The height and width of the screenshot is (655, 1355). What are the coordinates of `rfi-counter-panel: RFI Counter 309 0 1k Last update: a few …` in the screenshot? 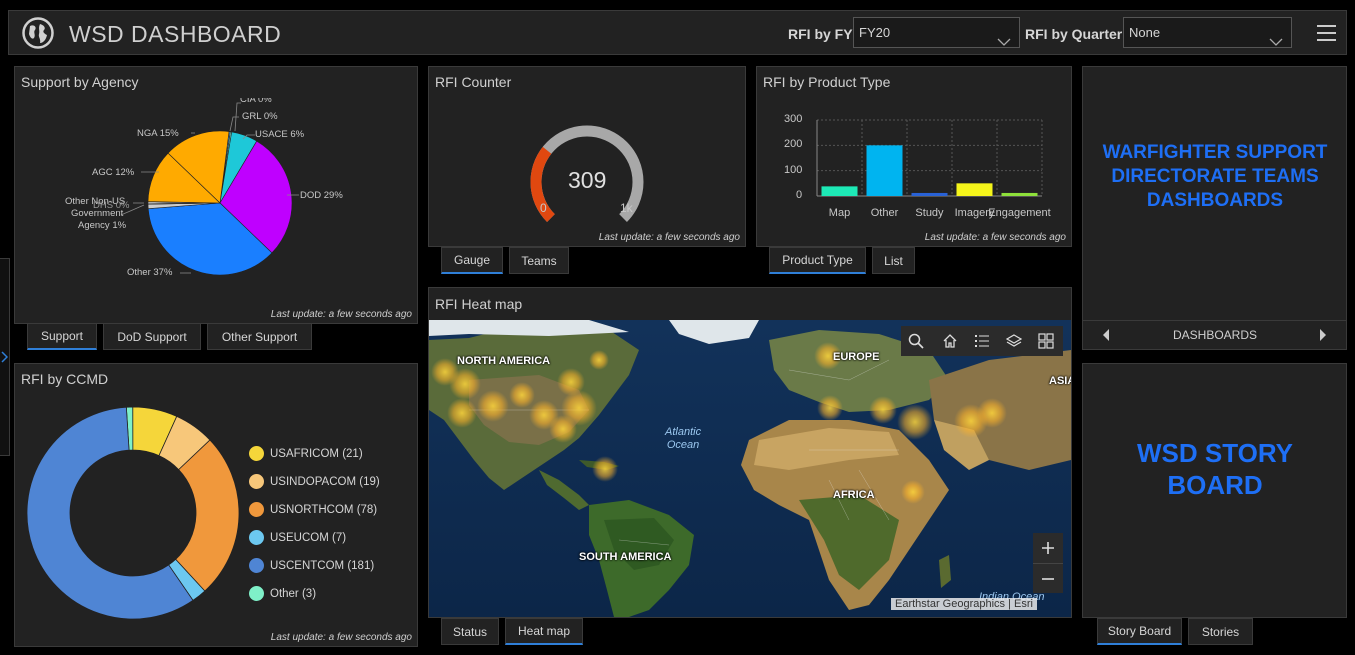 It's located at (587, 156).